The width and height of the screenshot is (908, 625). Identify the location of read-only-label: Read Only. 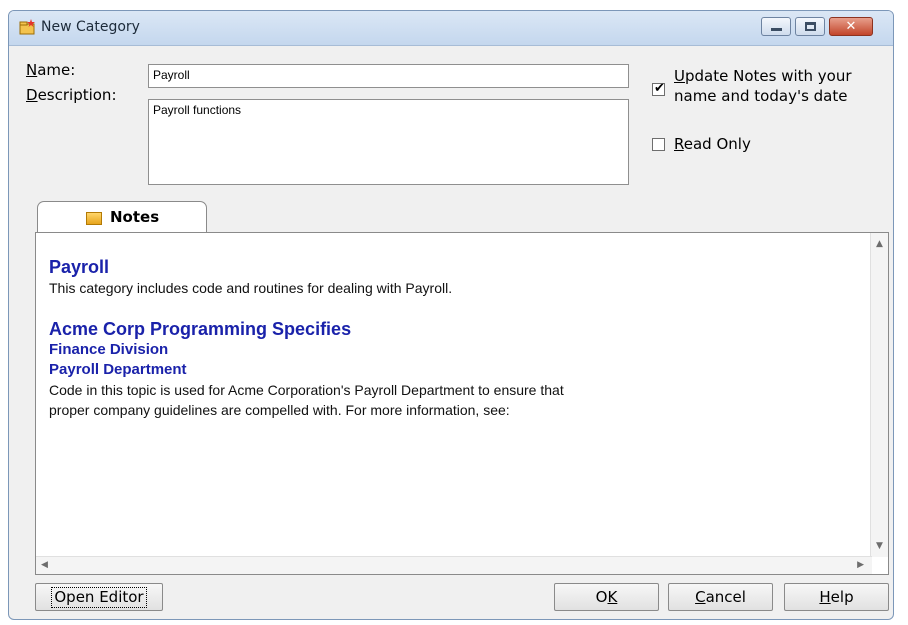
(712, 144).